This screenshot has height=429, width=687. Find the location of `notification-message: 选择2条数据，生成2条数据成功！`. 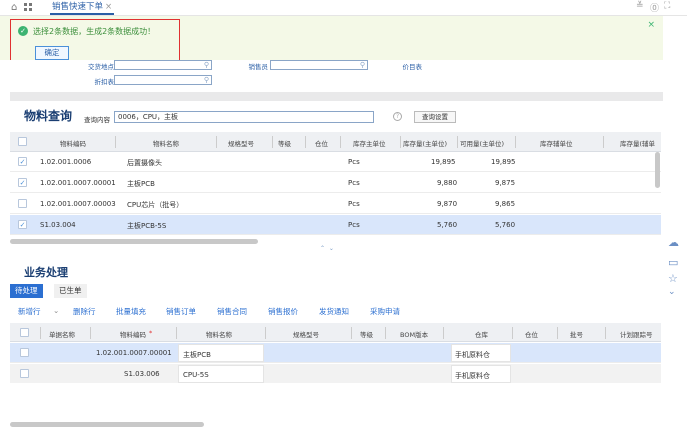

notification-message: 选择2条数据，生成2条数据成功！ is located at coordinates (94, 31).